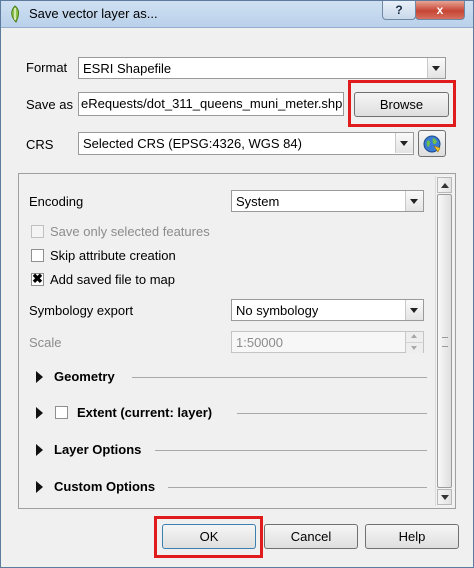  Describe the element at coordinates (49, 104) in the screenshot. I see `save-as-label: Save as` at that location.